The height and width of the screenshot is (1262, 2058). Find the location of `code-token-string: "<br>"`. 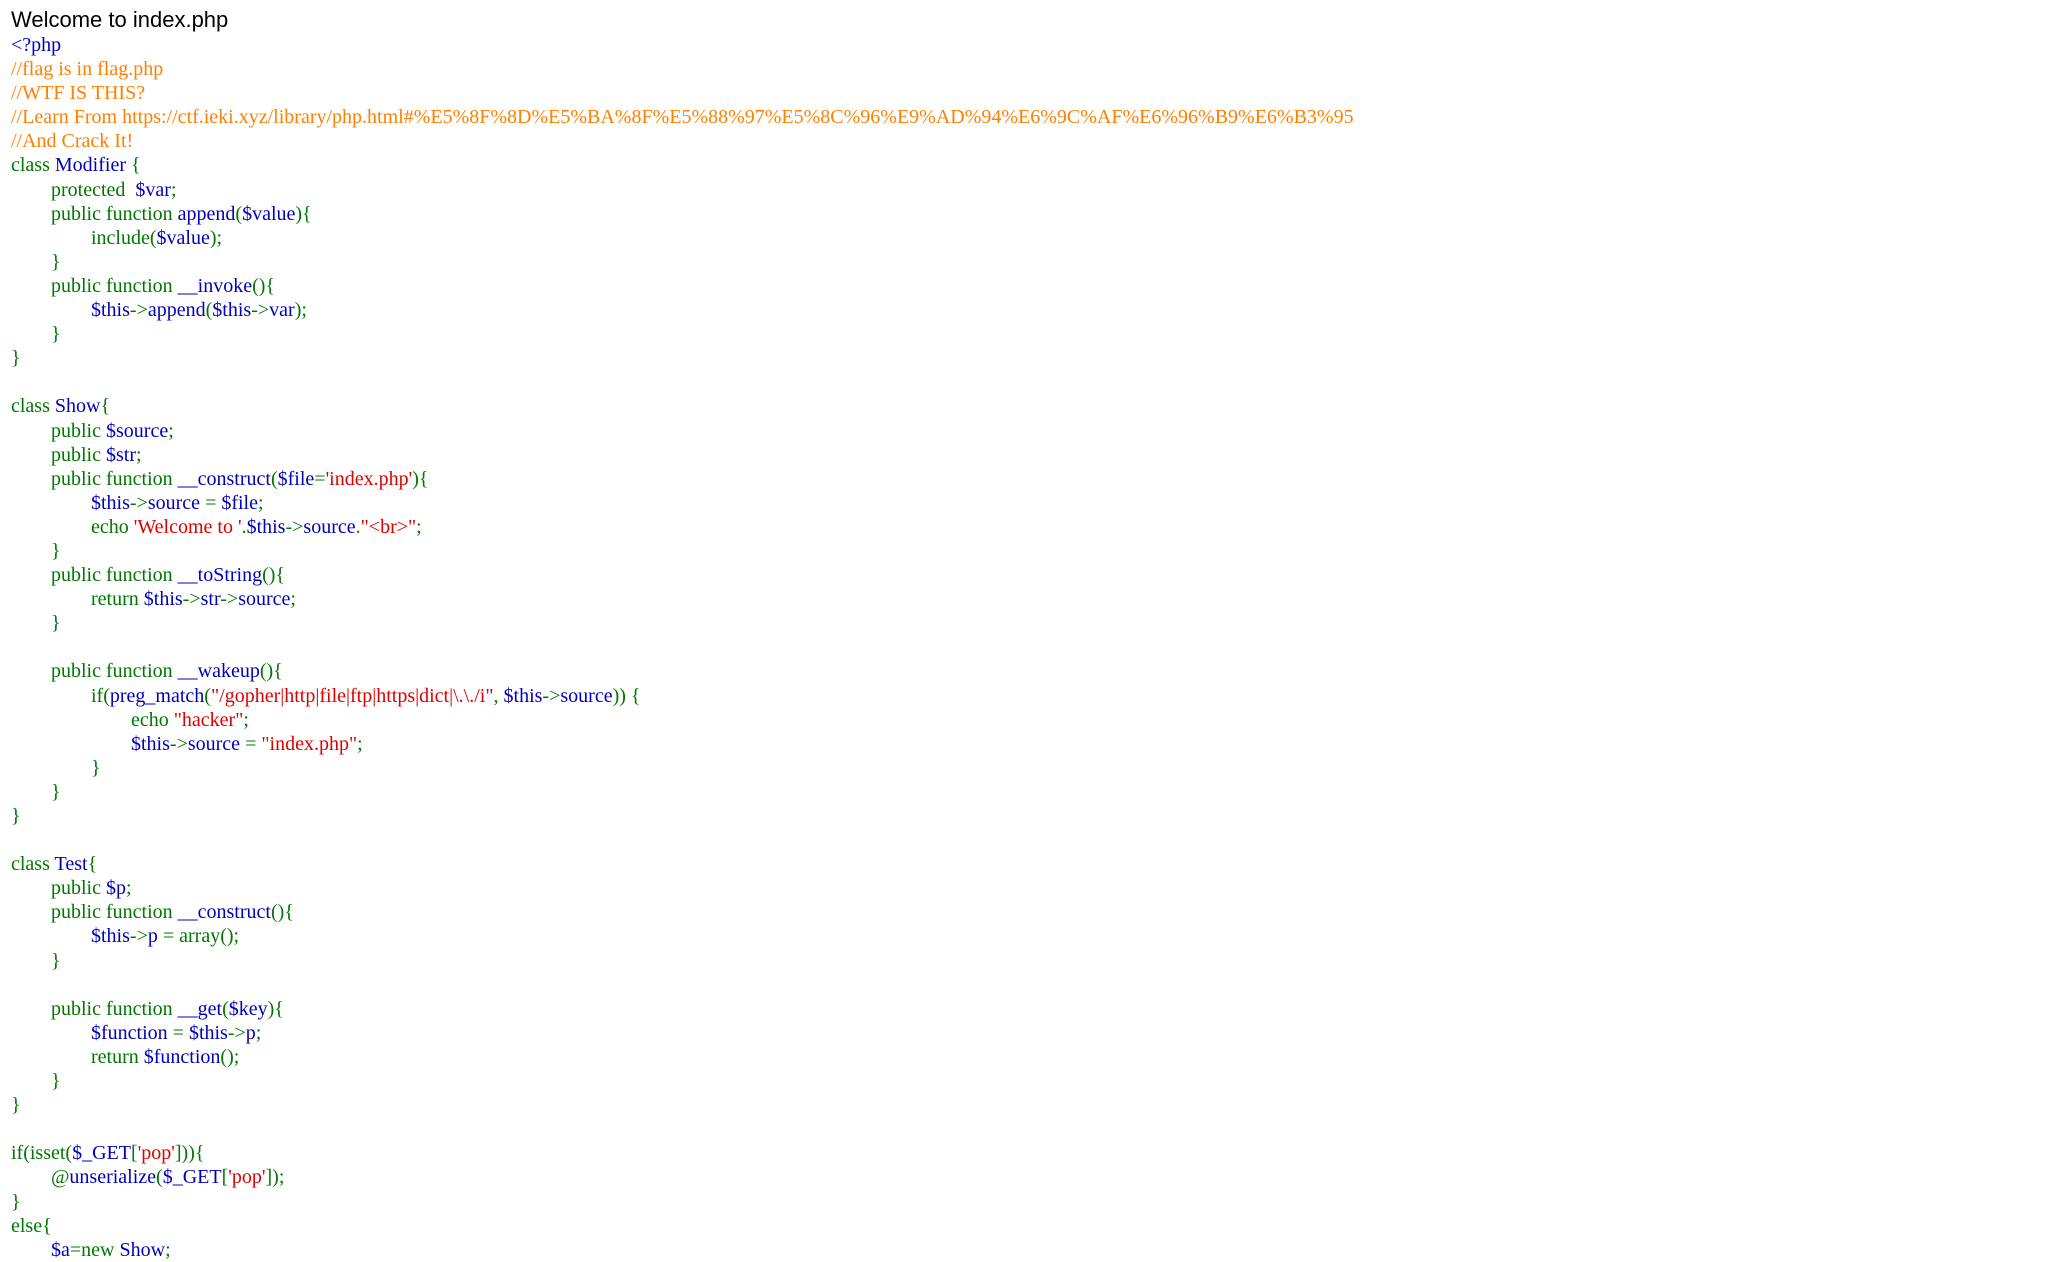

code-token-string: "<br>" is located at coordinates (388, 526).